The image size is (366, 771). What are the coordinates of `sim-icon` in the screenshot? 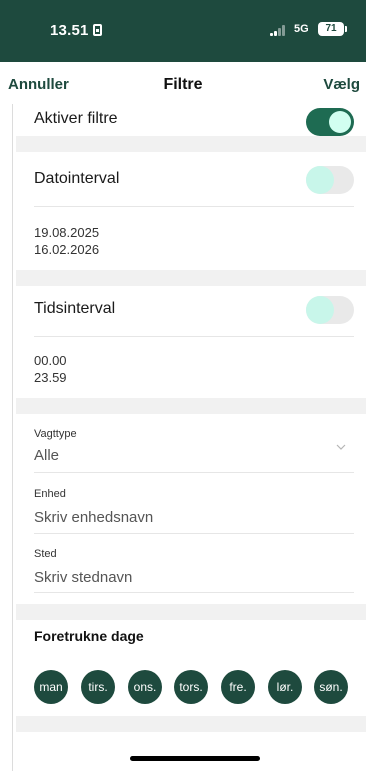 It's located at (97, 30).